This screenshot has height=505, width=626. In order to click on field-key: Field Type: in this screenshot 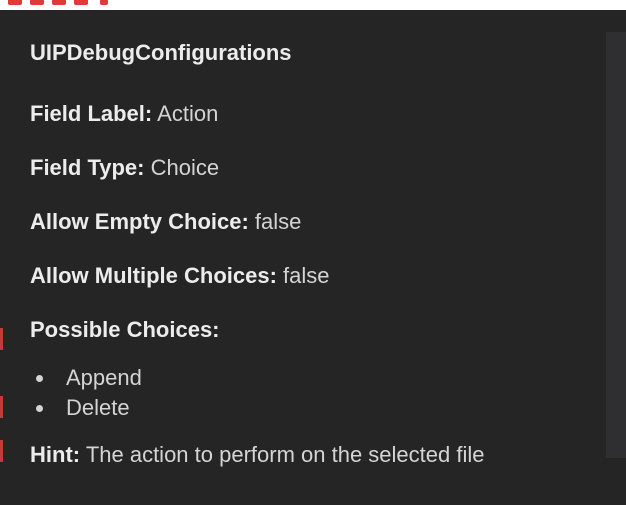, I will do `click(87, 167)`.